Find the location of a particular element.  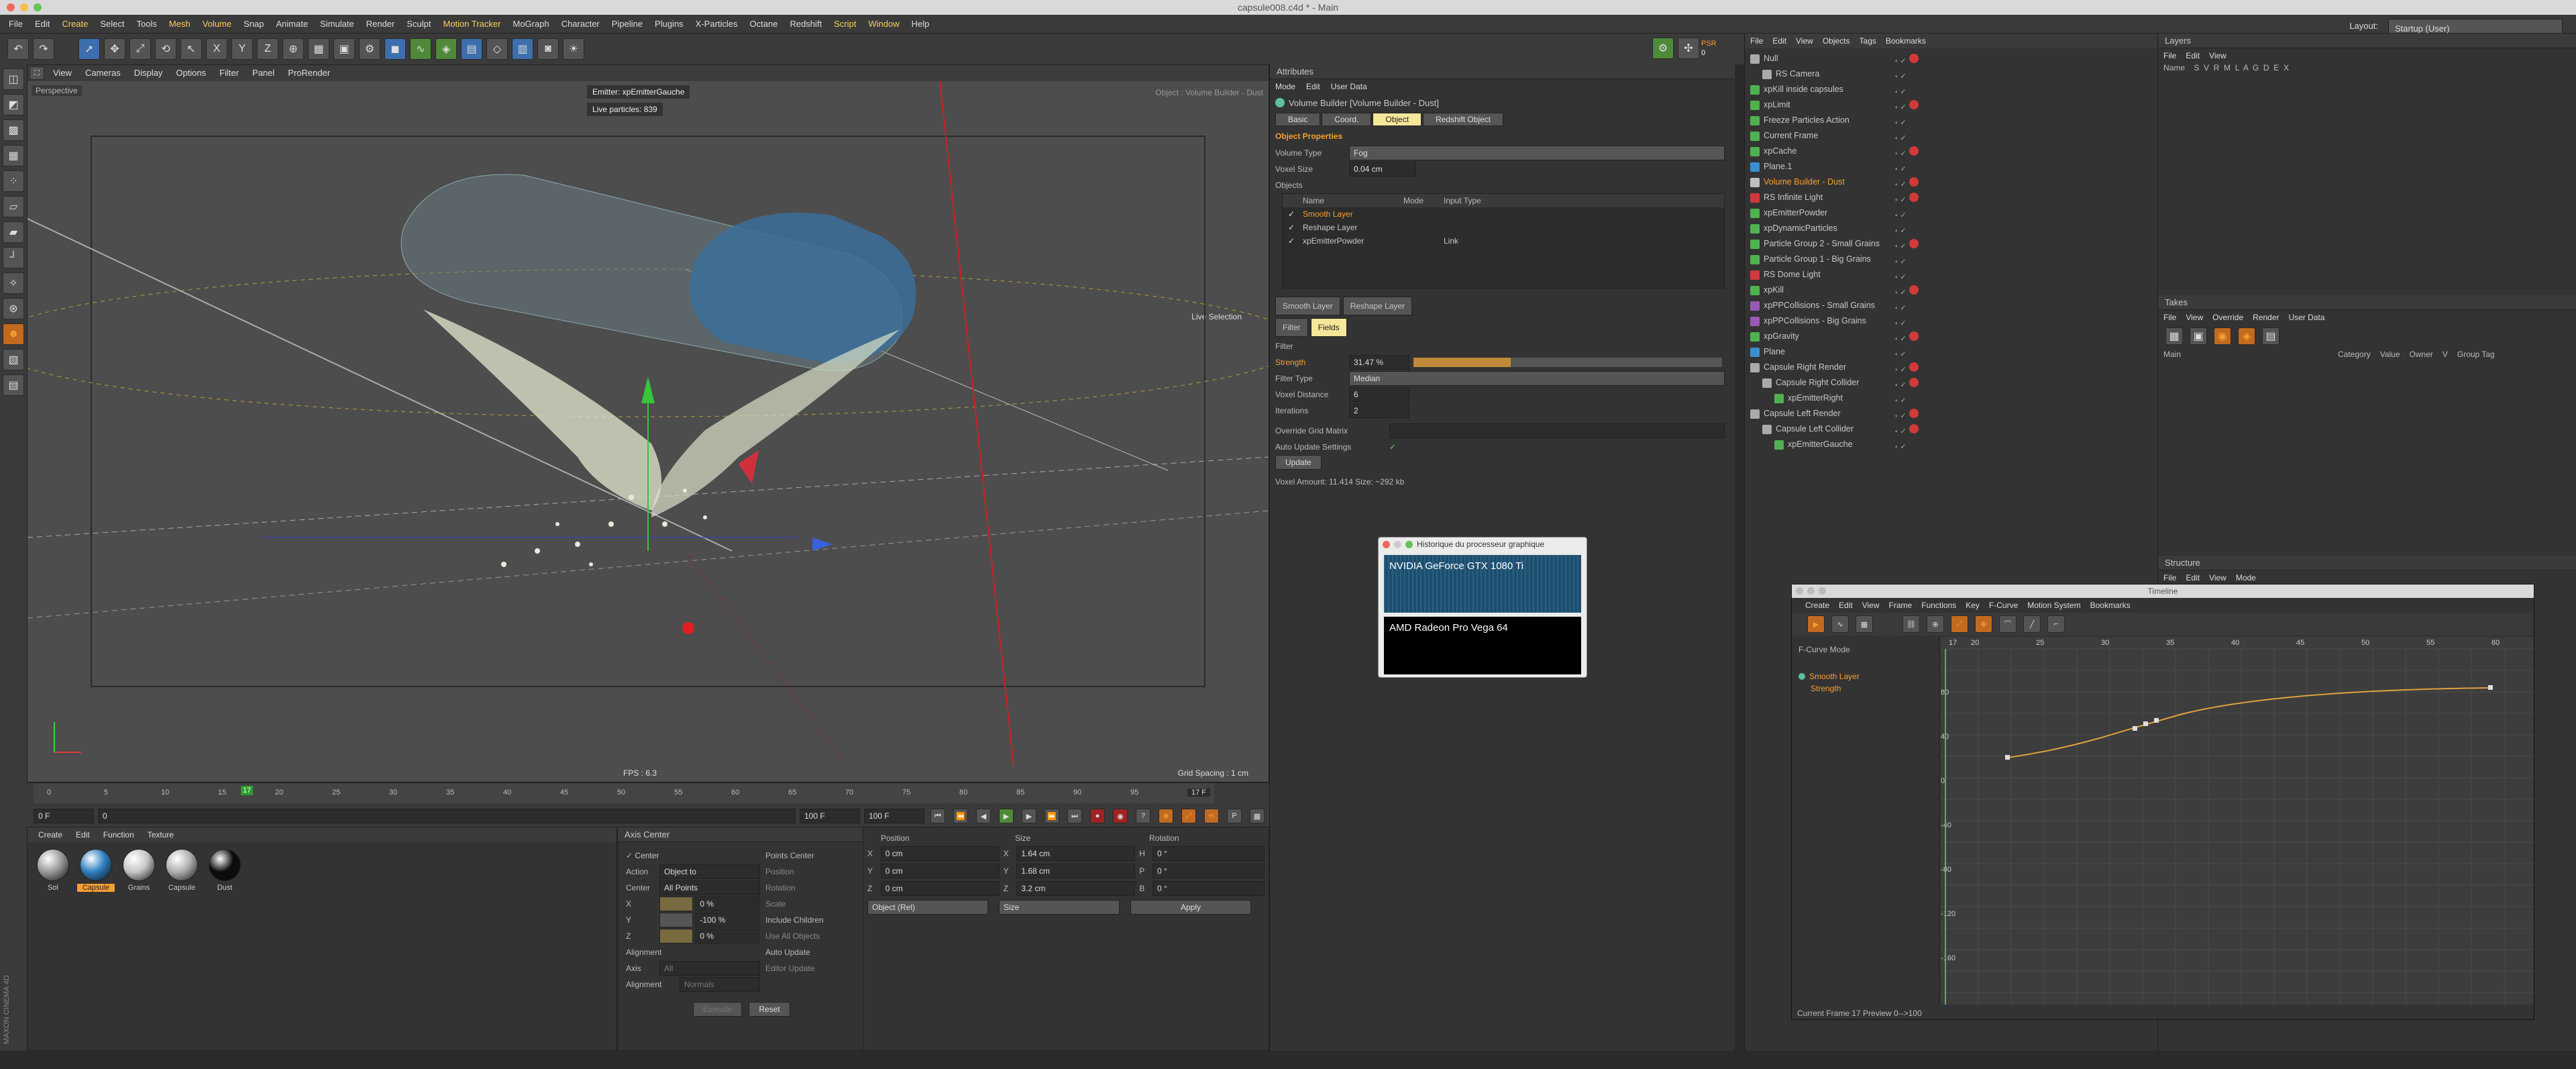

coord-mode-dropdown: Object (Rel) is located at coordinates (927, 908).